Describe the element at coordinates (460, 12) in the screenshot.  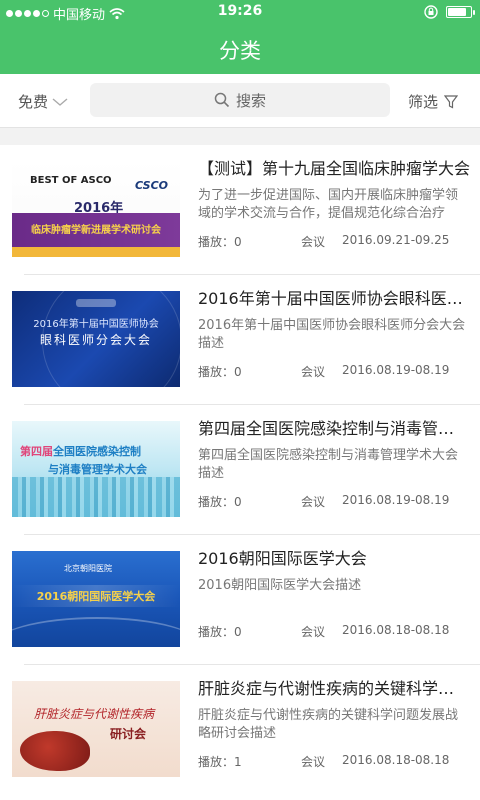
I see `battery-icon` at that location.